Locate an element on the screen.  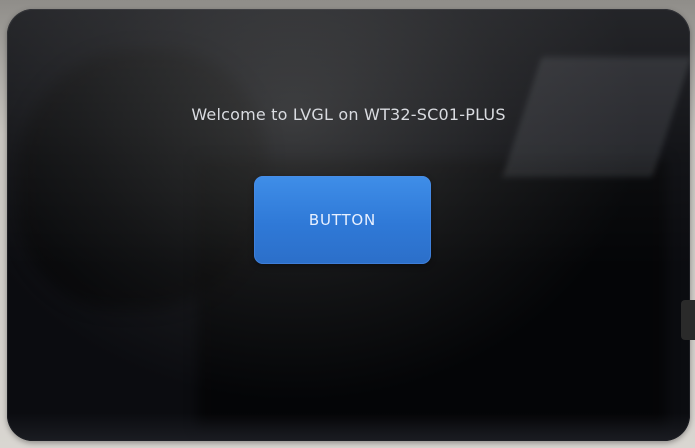
main-button: BUTTON is located at coordinates (342, 220).